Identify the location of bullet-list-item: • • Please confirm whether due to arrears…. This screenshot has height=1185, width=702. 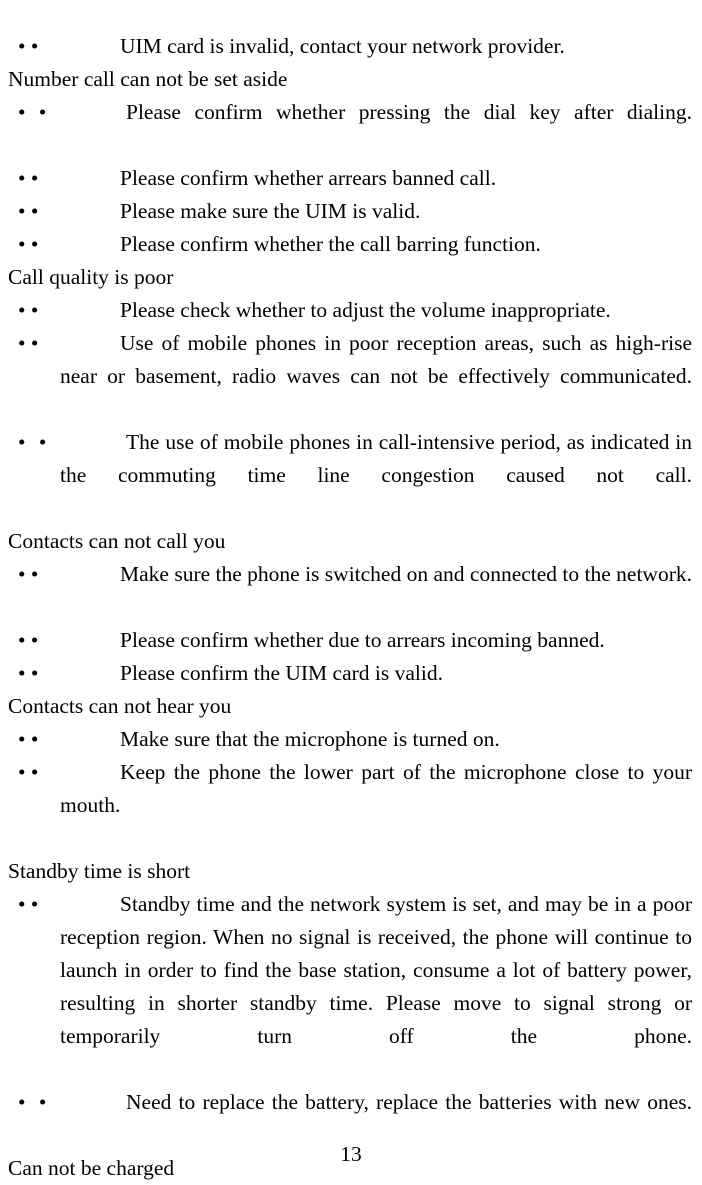
(350, 640).